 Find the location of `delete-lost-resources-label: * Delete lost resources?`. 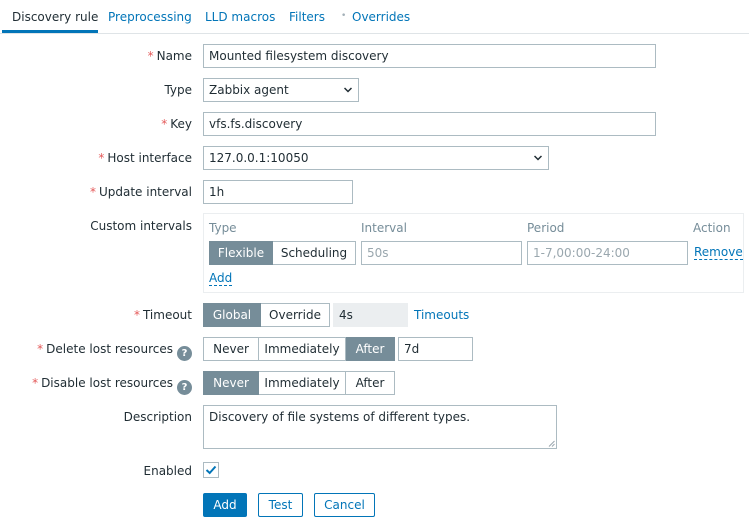

delete-lost-resources-label: * Delete lost resources? is located at coordinates (114, 351).